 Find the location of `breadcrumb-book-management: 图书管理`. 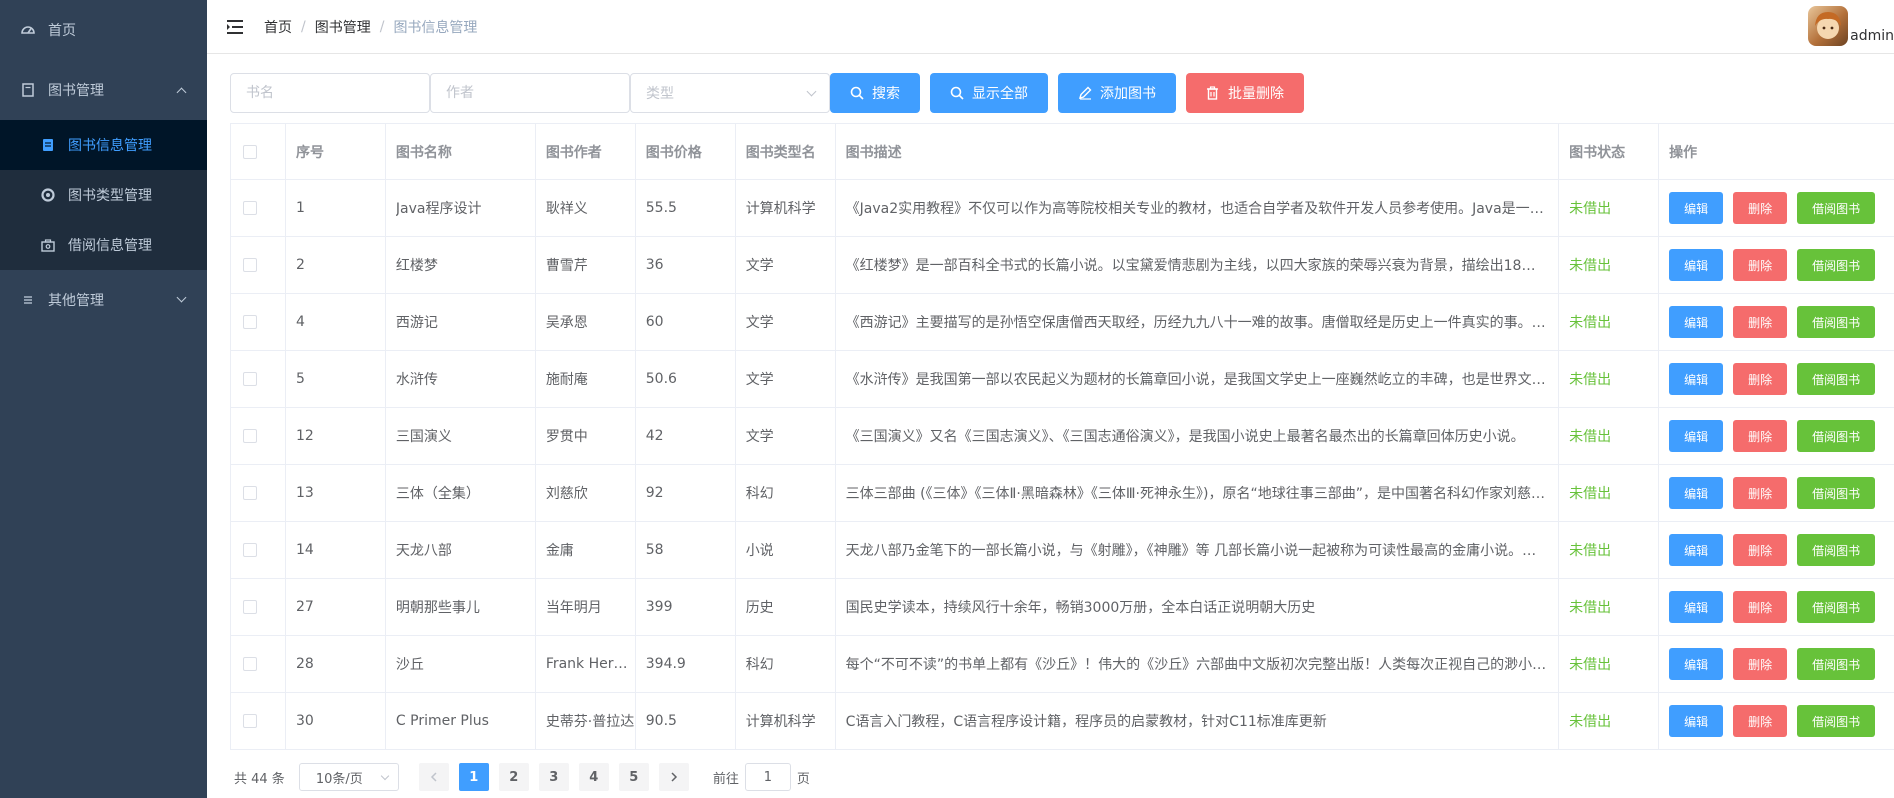

breadcrumb-book-management: 图书管理 is located at coordinates (343, 27).